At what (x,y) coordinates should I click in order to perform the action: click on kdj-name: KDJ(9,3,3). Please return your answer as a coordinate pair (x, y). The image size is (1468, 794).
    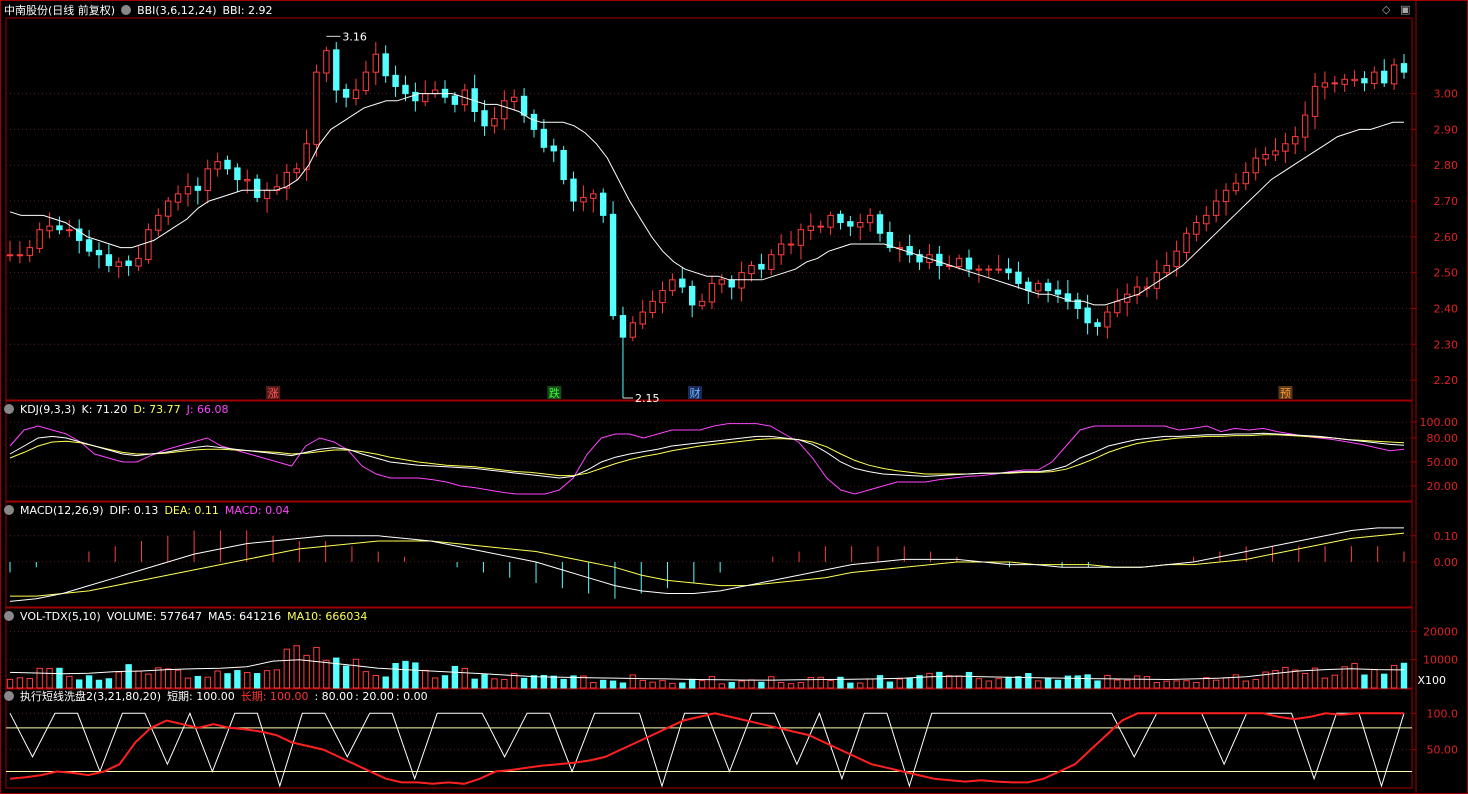
    Looking at the image, I should click on (48, 409).